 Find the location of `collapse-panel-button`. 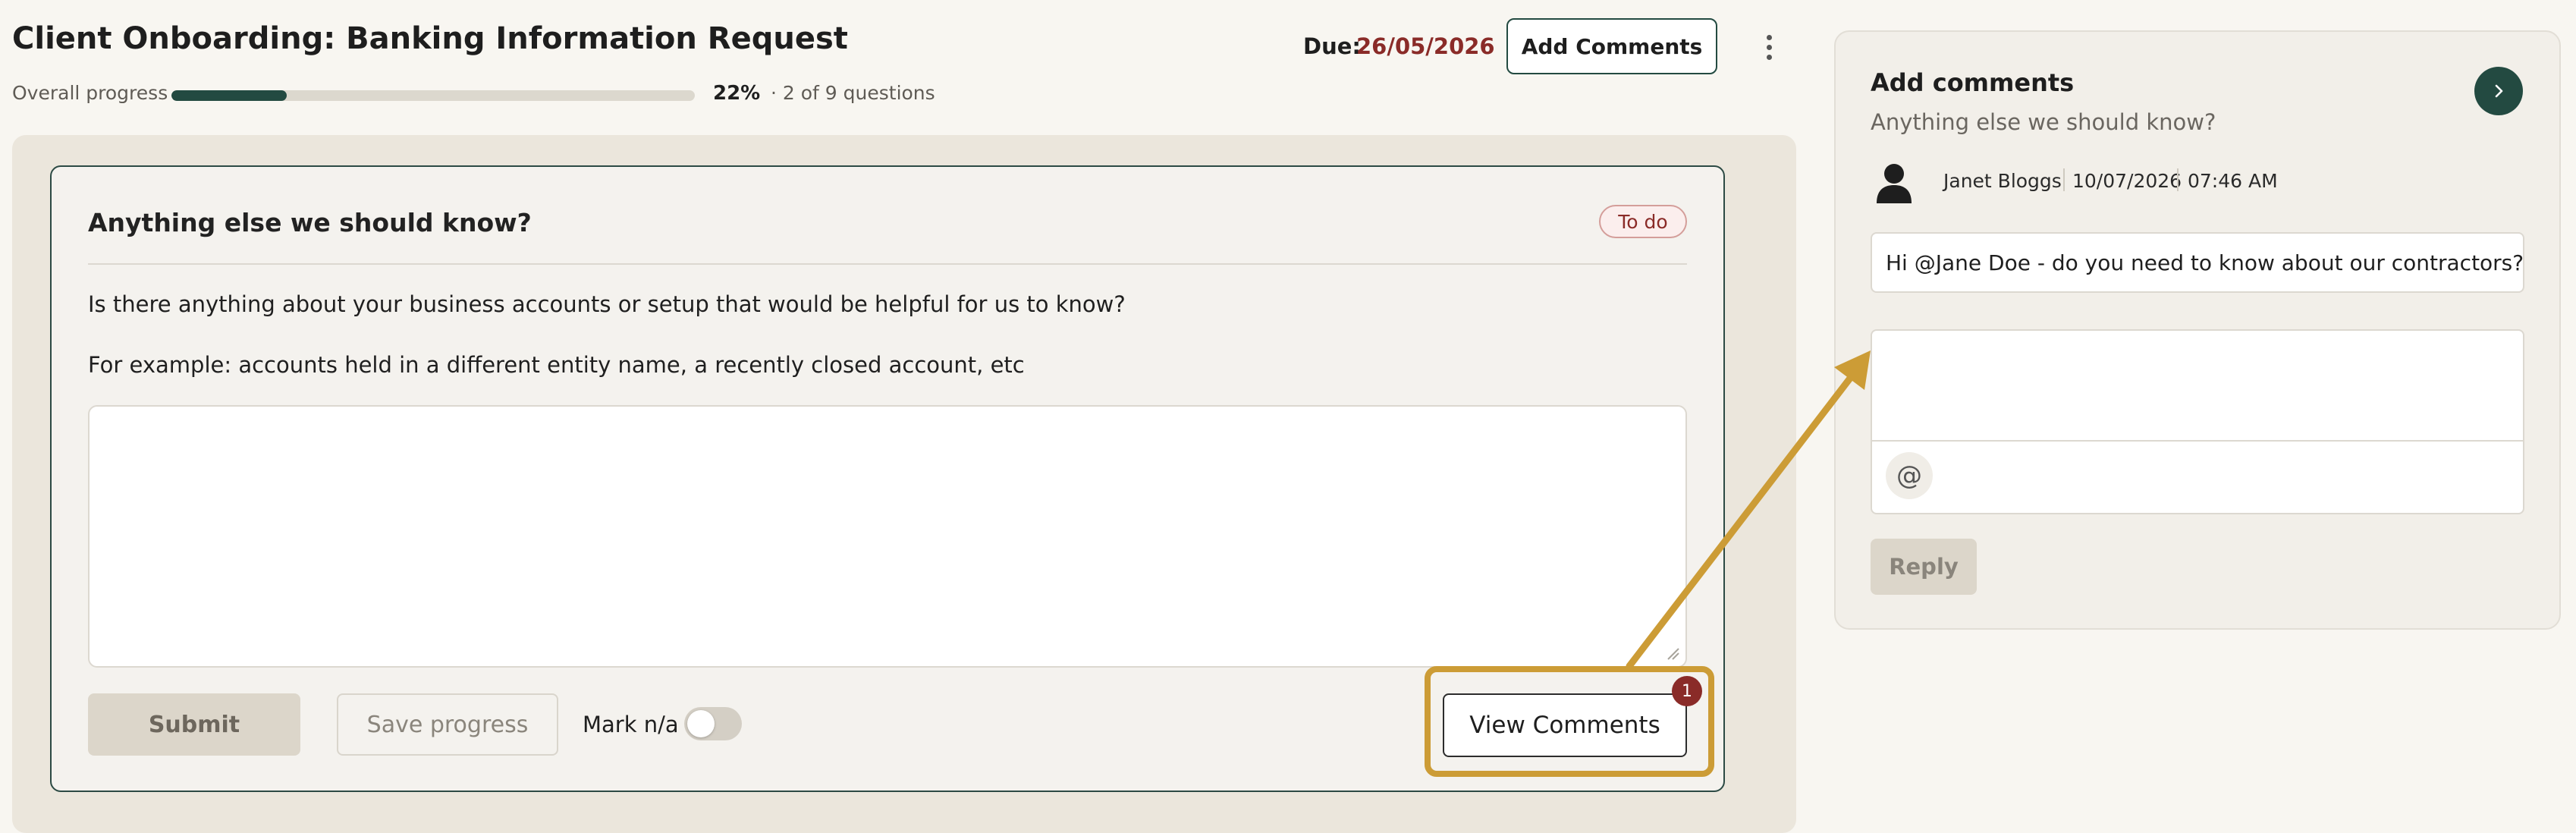

collapse-panel-button is located at coordinates (2498, 91).